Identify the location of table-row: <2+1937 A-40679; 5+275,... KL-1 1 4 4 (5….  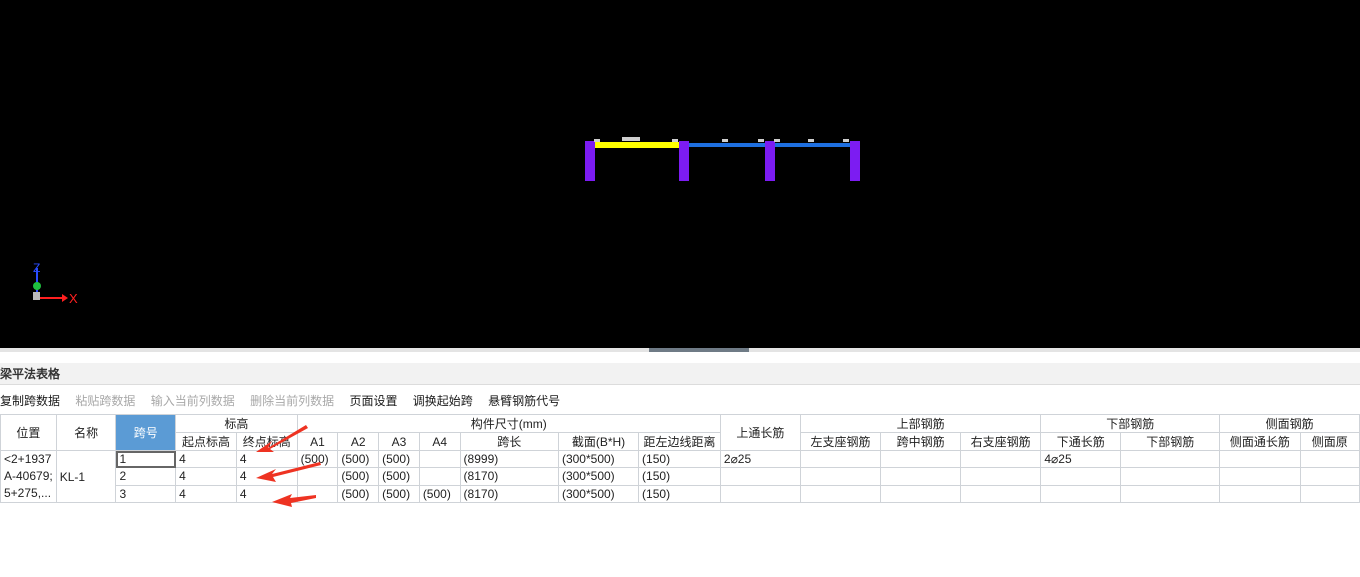
(680, 476).